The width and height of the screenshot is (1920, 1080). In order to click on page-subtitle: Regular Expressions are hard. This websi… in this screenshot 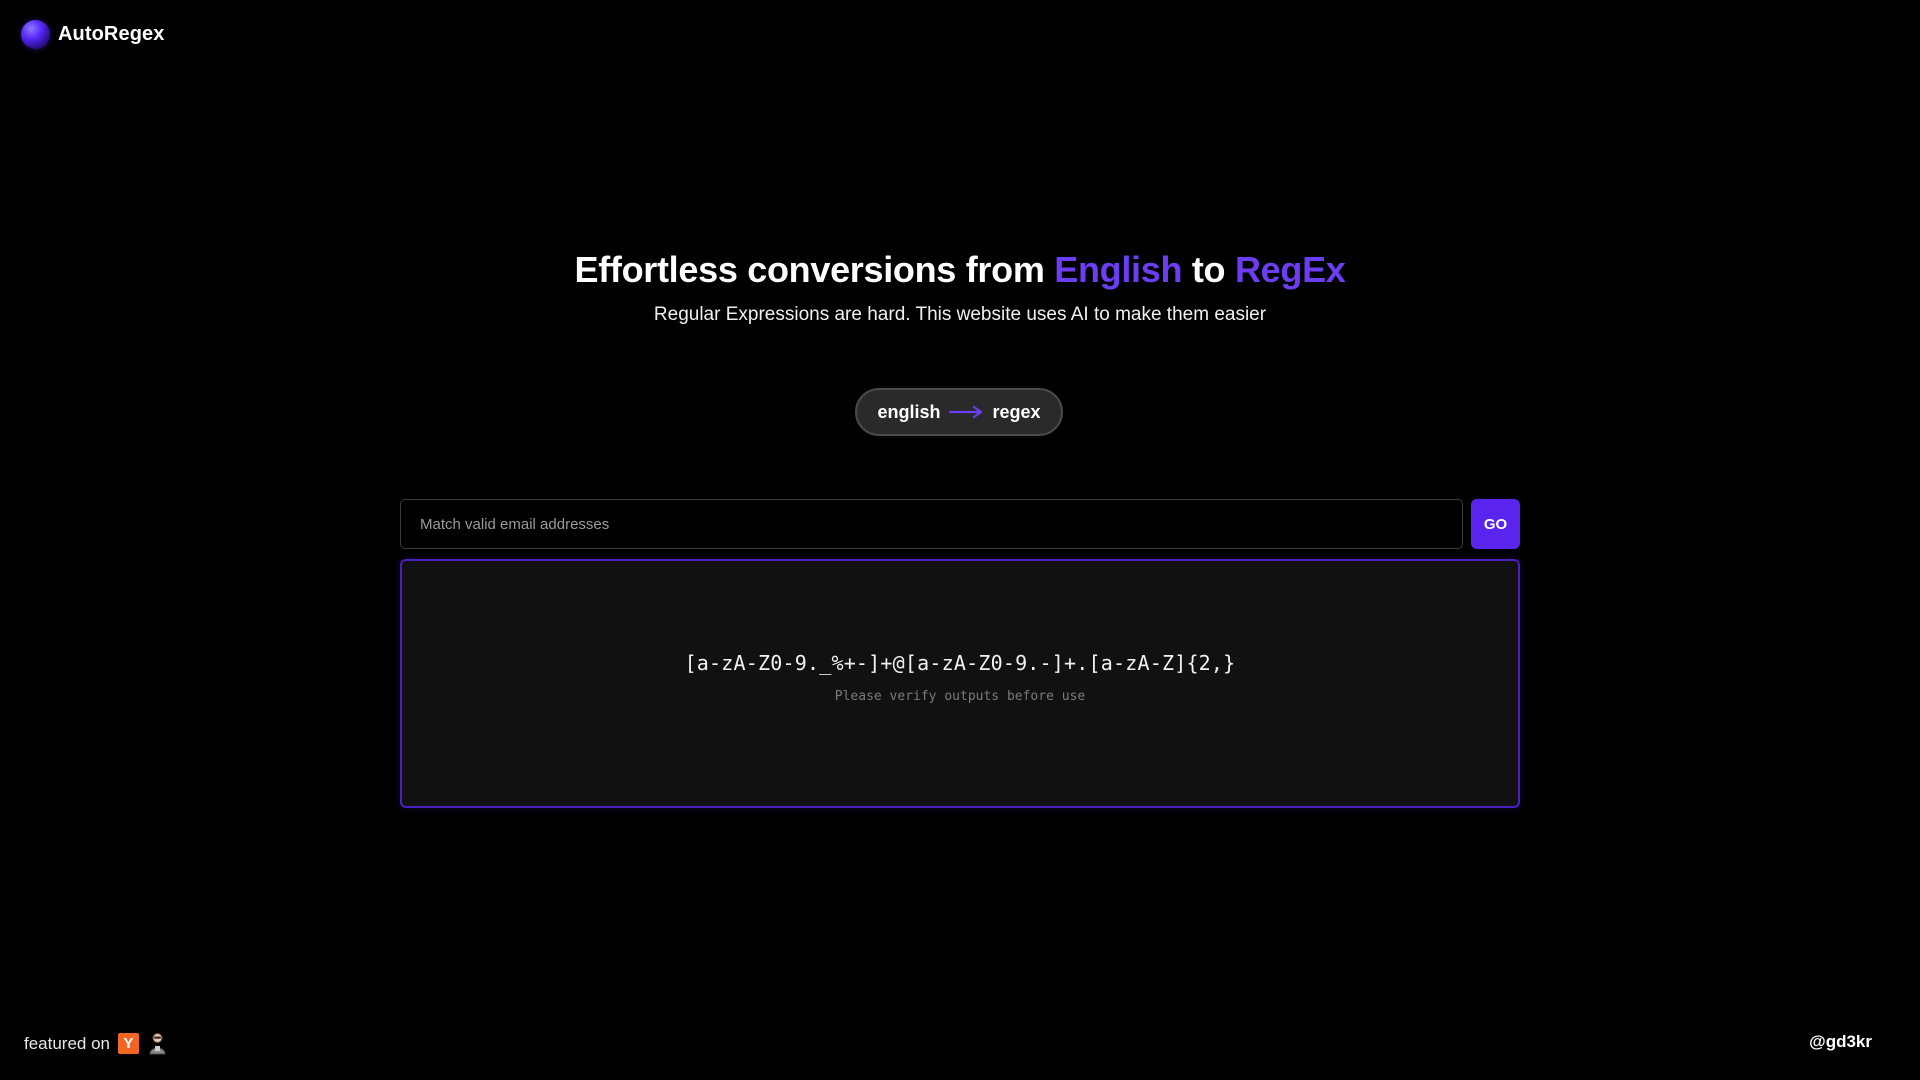, I will do `click(960, 314)`.